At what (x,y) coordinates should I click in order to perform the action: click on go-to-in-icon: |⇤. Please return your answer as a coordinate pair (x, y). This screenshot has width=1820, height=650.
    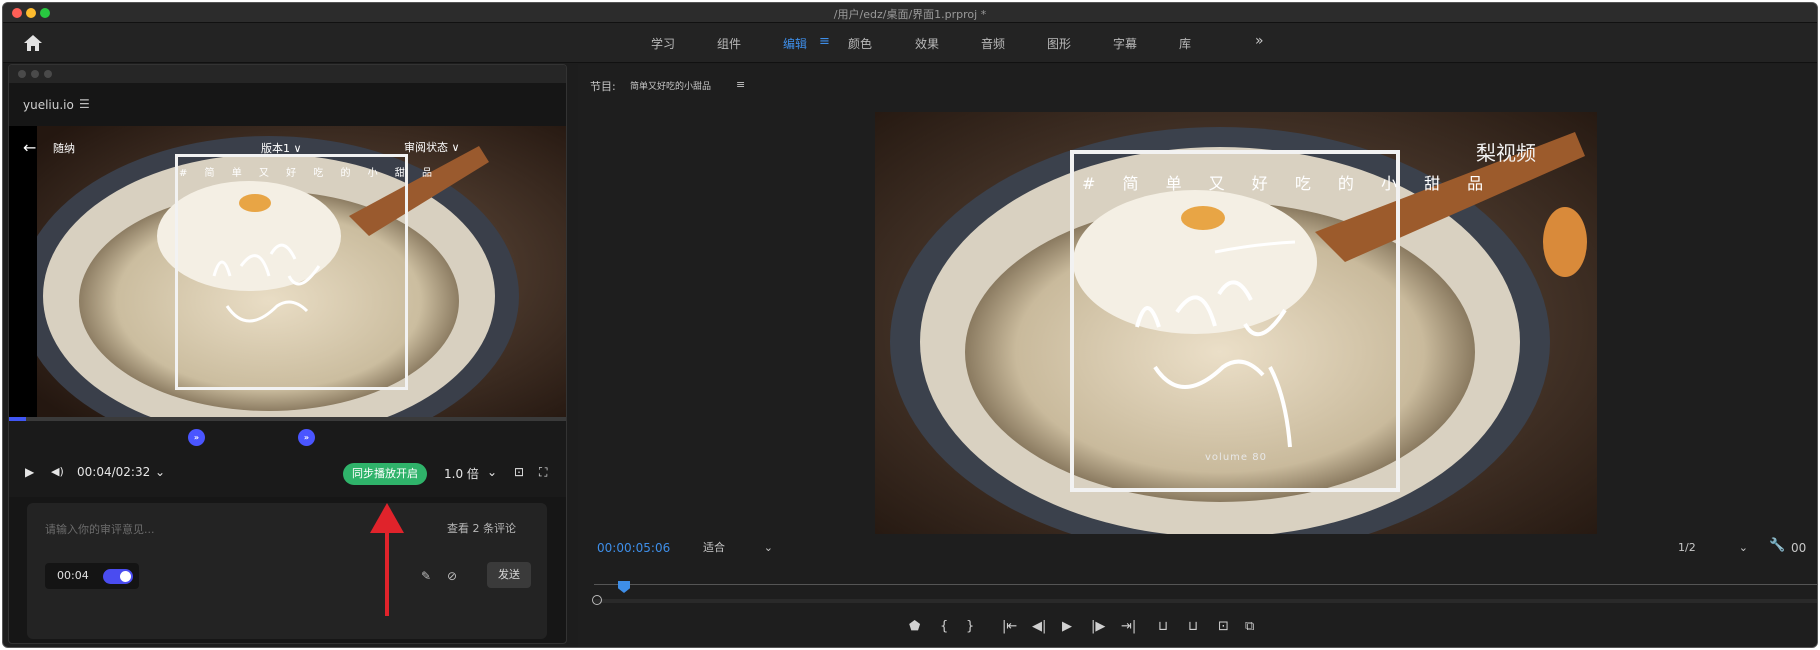
    Looking at the image, I should click on (1009, 626).